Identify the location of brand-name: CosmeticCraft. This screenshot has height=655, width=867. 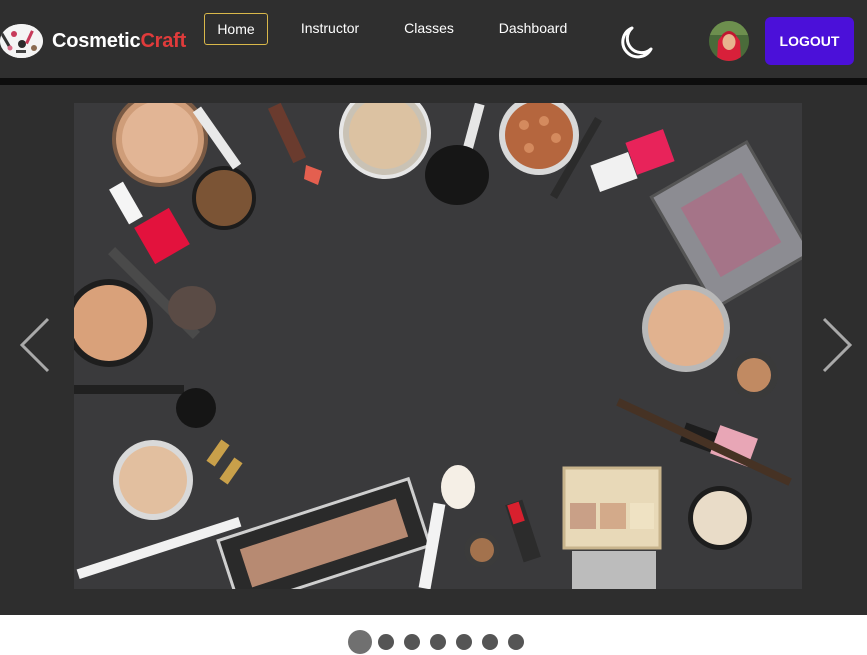
(119, 41).